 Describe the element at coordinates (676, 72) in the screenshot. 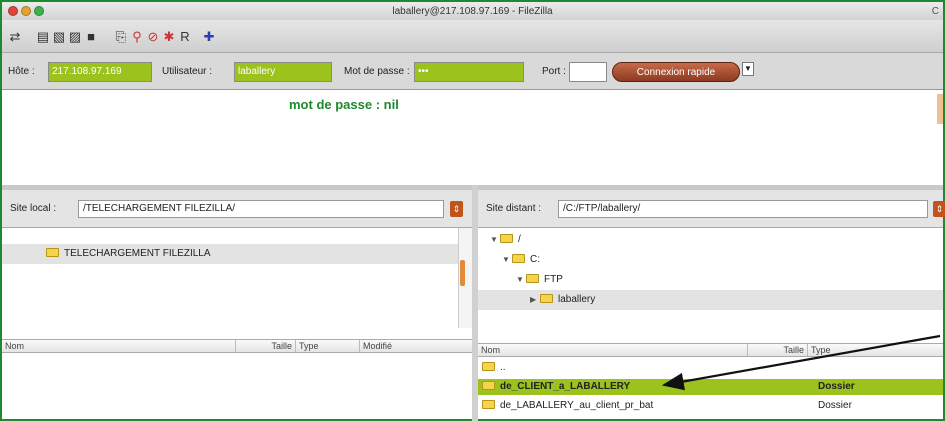

I see `quickconnect-button: Connexion rapide` at that location.